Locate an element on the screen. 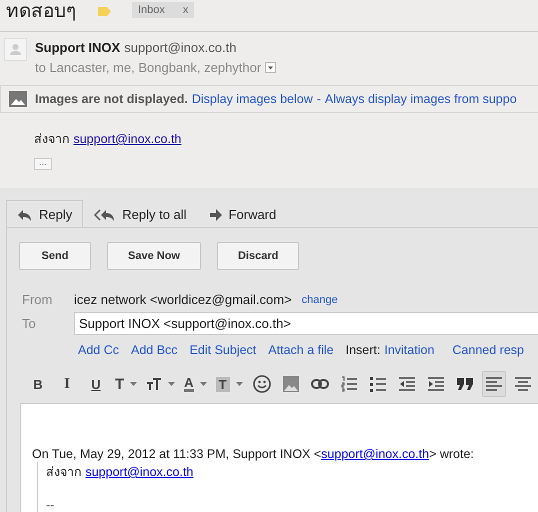  recipients-text: to Lancaster, me, Bongbank, zephythor is located at coordinates (148, 67).